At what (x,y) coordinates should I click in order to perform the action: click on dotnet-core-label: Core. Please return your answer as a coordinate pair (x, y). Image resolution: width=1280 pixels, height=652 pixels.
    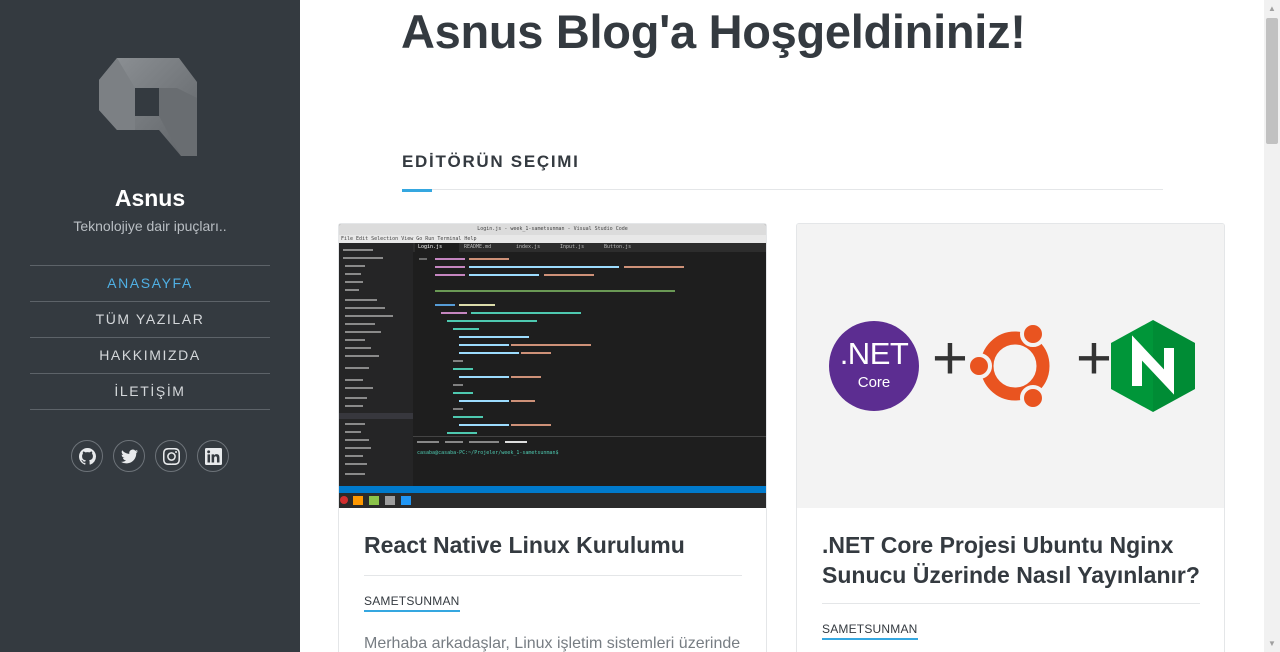
    Looking at the image, I should click on (874, 382).